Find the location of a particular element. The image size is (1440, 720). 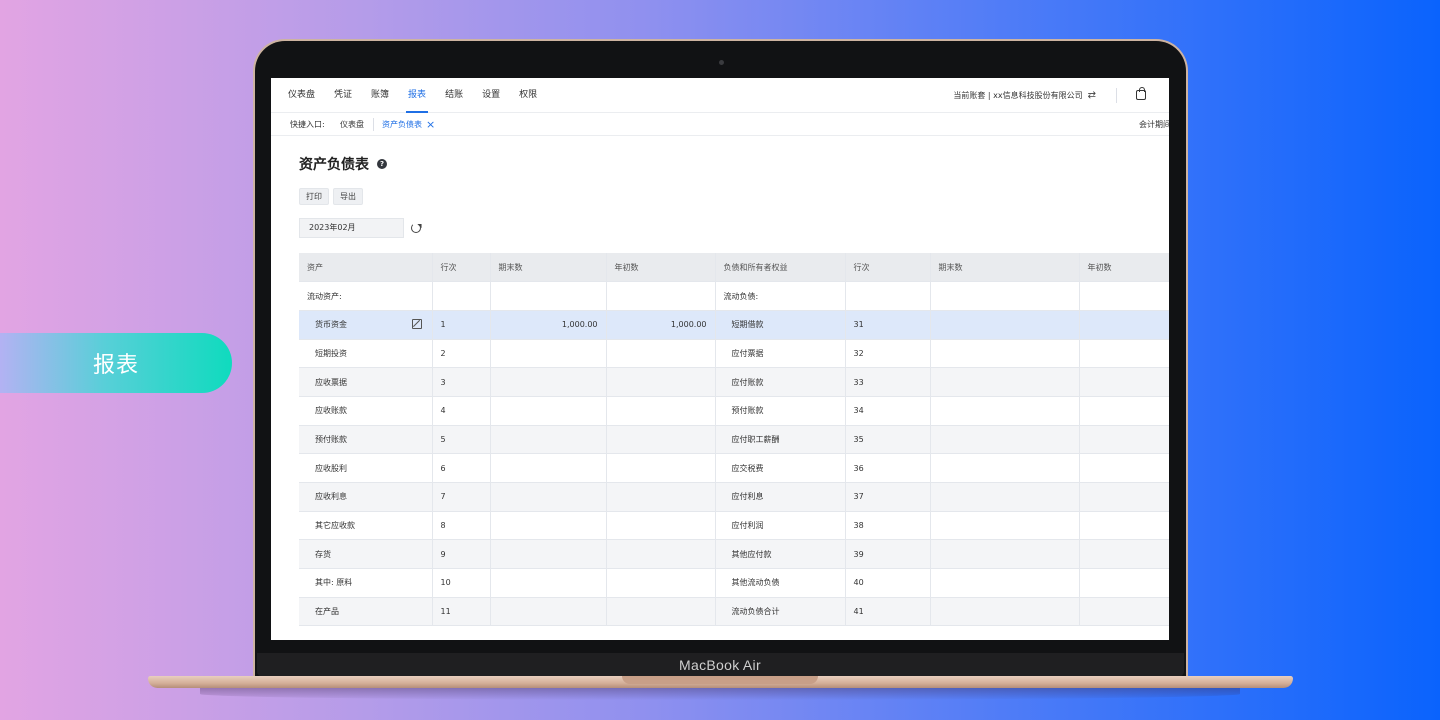

table-row: 预付账款 5 应付职工薪酬 35 is located at coordinates (734, 440).